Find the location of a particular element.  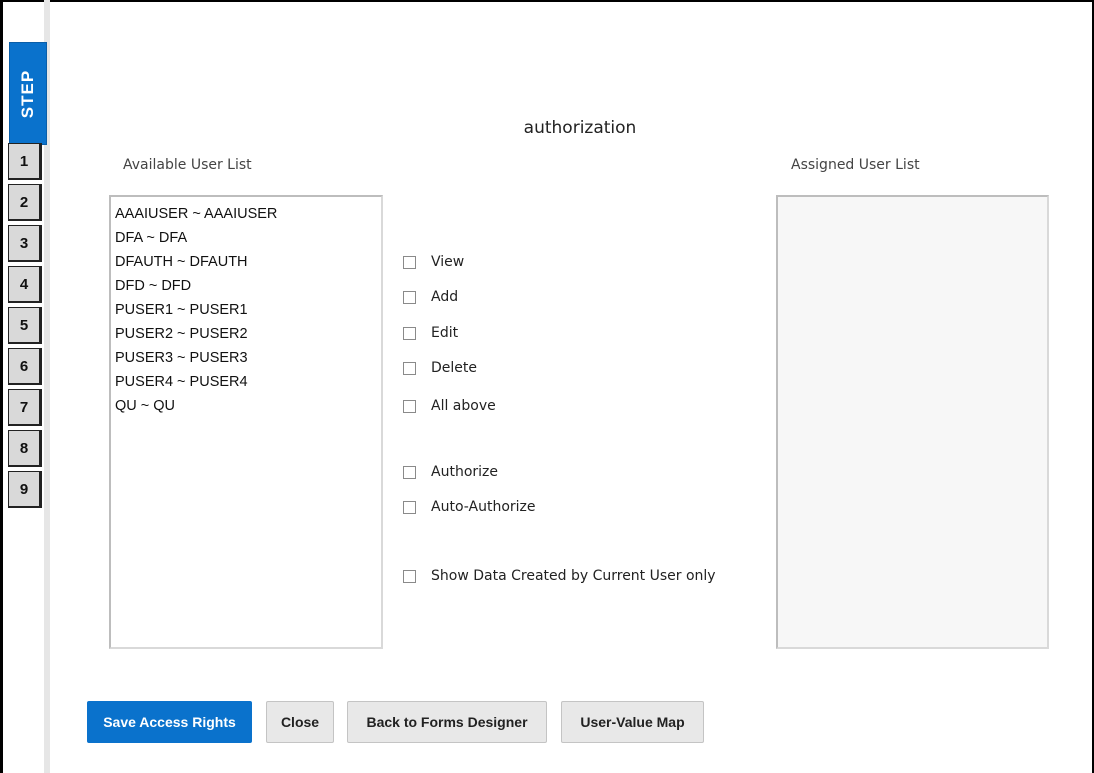

save-access-rights-button: Save Access Rights is located at coordinates (169, 722).